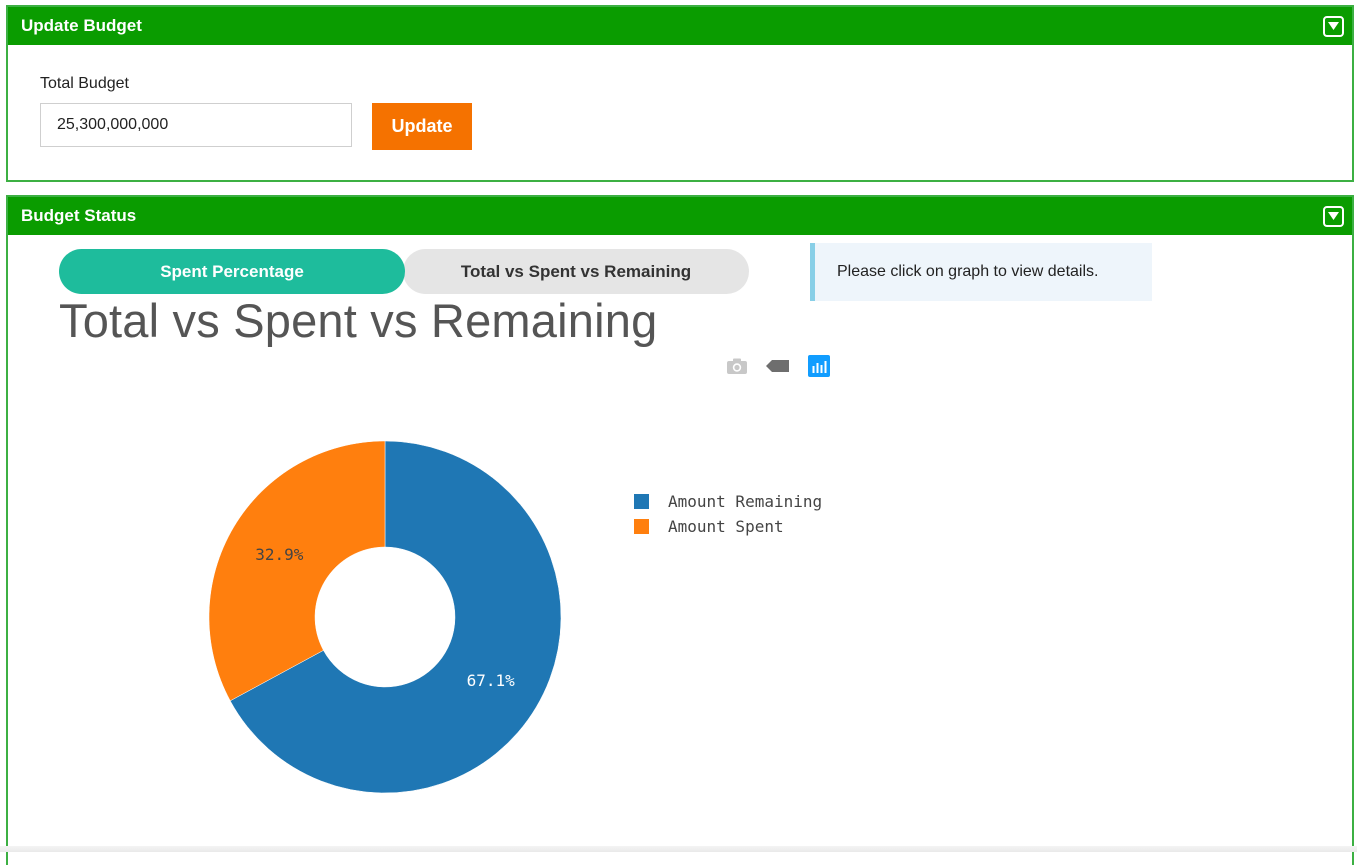 The width and height of the screenshot is (1357, 865). I want to click on update-budget-title: Update Budget, so click(81, 25).